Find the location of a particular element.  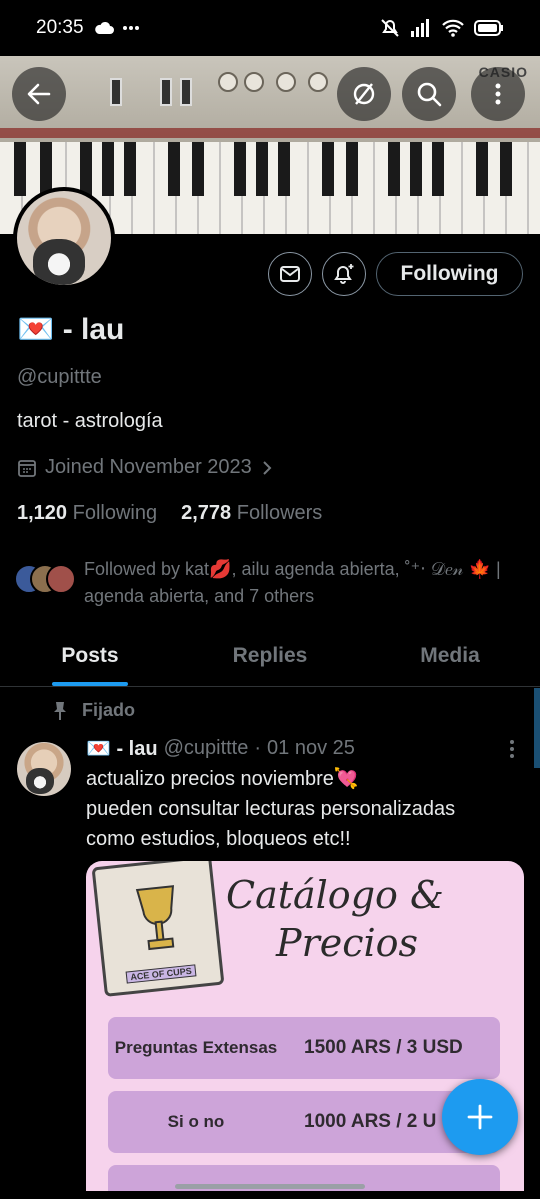

active-tab-indicator is located at coordinates (90, 684).